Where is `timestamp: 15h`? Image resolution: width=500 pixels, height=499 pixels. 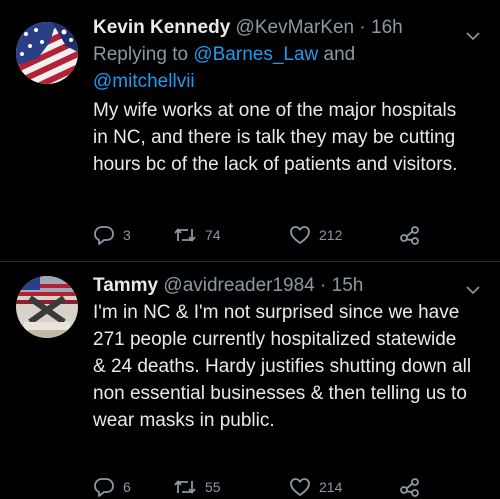
timestamp: 15h is located at coordinates (348, 285).